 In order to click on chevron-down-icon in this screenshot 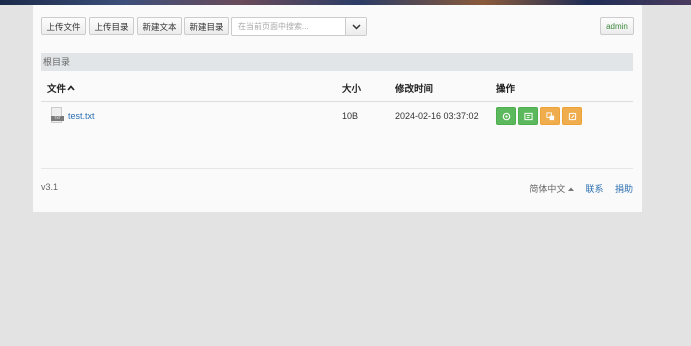, I will do `click(356, 26)`.